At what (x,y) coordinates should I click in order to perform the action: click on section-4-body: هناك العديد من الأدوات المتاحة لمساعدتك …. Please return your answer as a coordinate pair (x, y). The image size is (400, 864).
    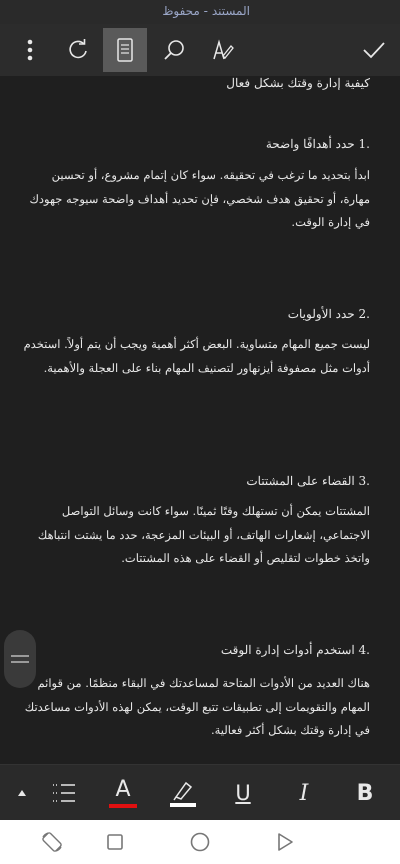
    Looking at the image, I should click on (197, 706).